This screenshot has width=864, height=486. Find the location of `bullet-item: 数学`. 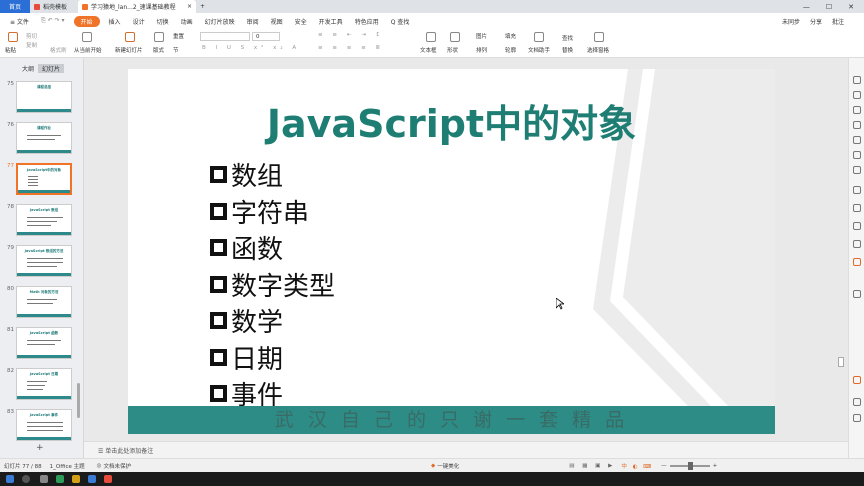

bullet-item: 数学 is located at coordinates (246, 320).